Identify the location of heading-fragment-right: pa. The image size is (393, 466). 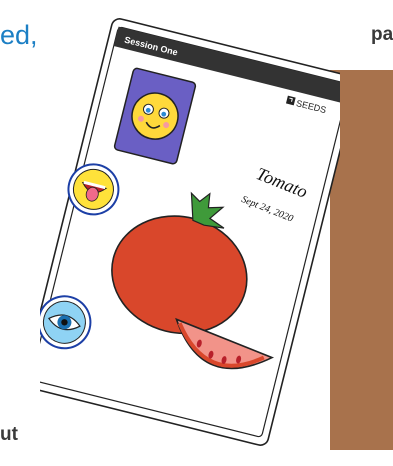
(382, 34).